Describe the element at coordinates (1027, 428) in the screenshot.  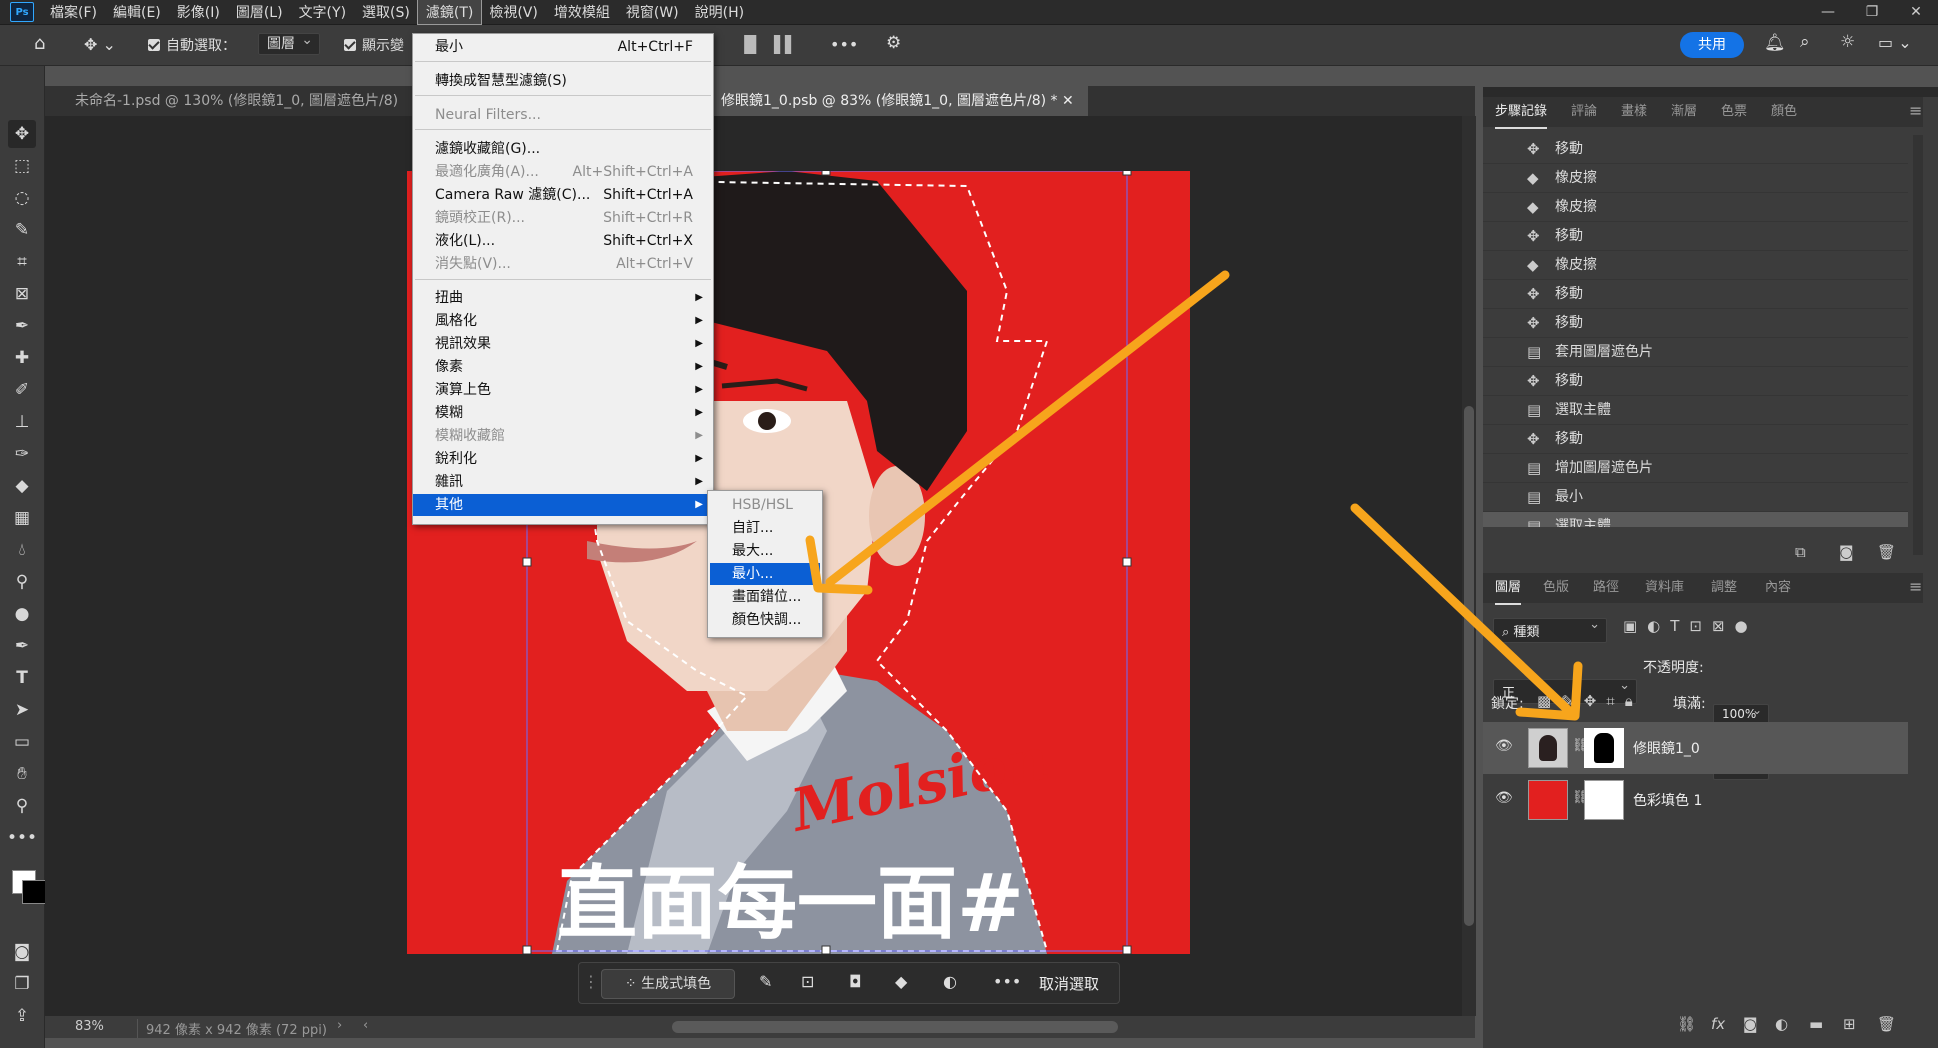
I see `arrow-to-minimum` at that location.